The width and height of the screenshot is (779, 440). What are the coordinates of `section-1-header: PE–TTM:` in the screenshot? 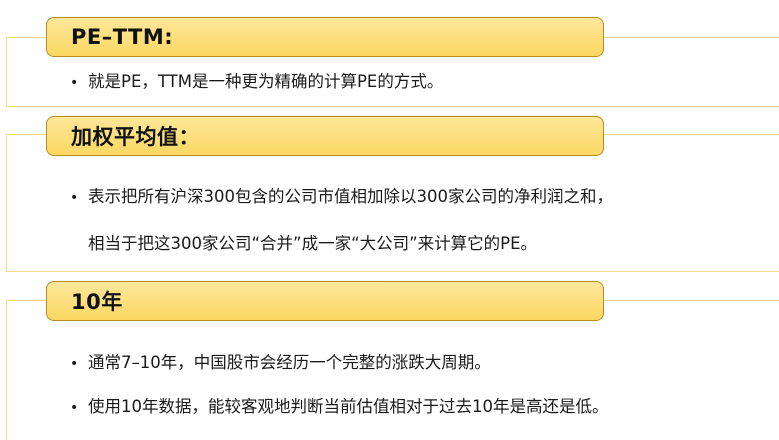 It's located at (325, 37).